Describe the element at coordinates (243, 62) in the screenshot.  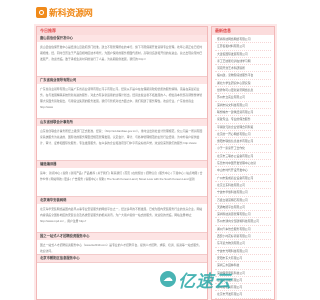
I see `sidebar-link: 手工艺技能培训在线学习网` at that location.